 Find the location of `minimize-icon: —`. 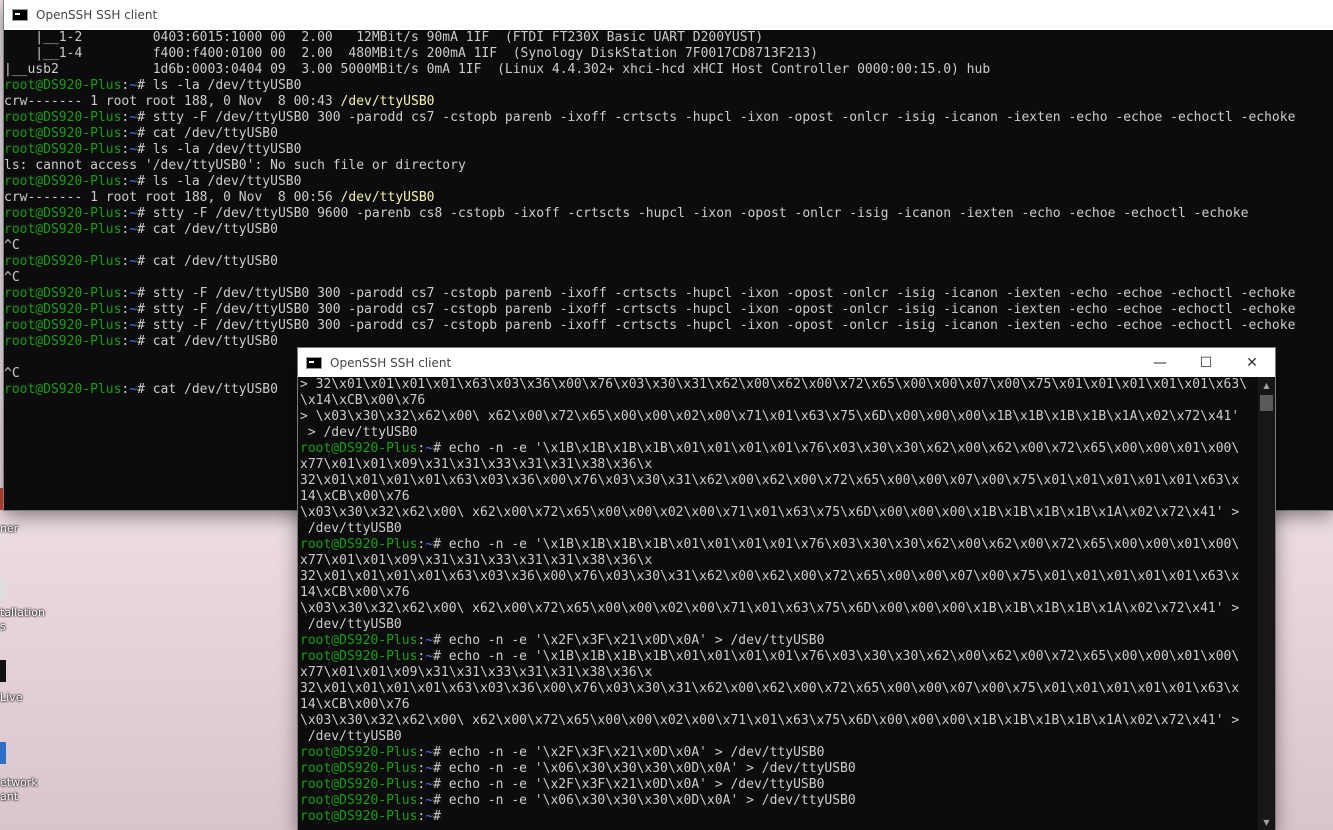

minimize-icon: — is located at coordinates (1160, 362).